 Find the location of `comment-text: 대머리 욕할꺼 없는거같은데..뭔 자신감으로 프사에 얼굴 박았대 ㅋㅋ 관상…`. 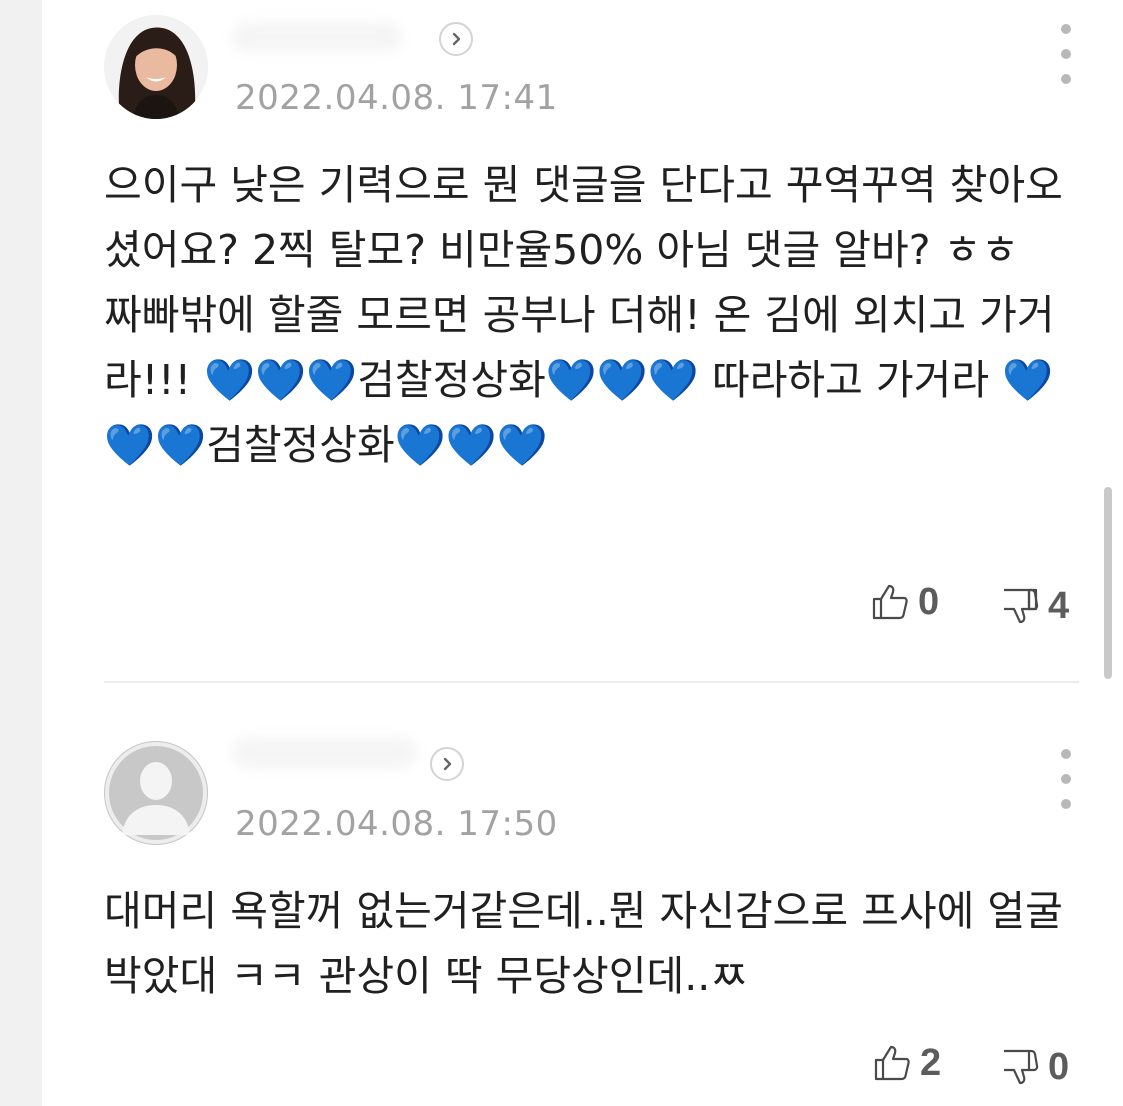

comment-text: 대머리 욕할꺼 없는거같은데..뭔 자신감으로 프사에 얼굴 박았대 ㅋㅋ 관상… is located at coordinates (583, 943).